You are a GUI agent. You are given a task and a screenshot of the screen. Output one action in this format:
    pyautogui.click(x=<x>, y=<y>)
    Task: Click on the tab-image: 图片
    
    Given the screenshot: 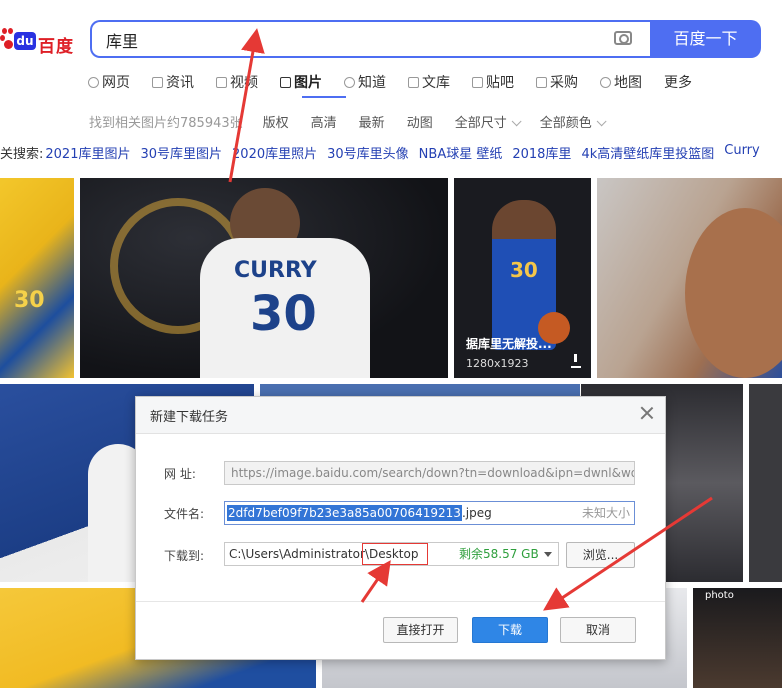 What is the action you would take?
    pyautogui.click(x=301, y=82)
    